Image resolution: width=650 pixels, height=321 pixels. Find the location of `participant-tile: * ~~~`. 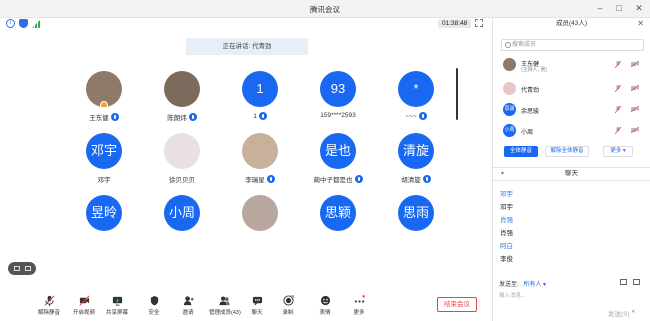

participant-tile: * ~~~ is located at coordinates (416, 95).